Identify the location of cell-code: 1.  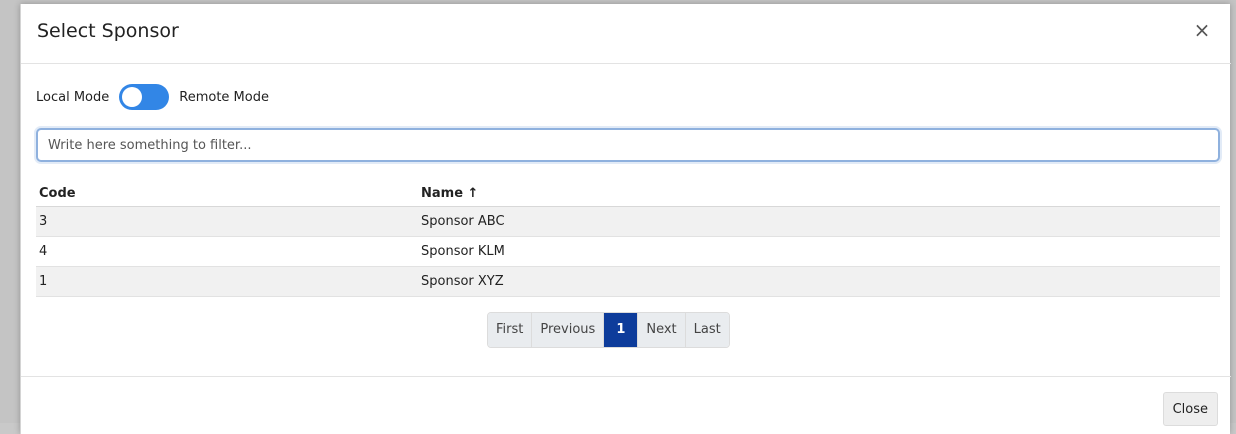
(227, 281).